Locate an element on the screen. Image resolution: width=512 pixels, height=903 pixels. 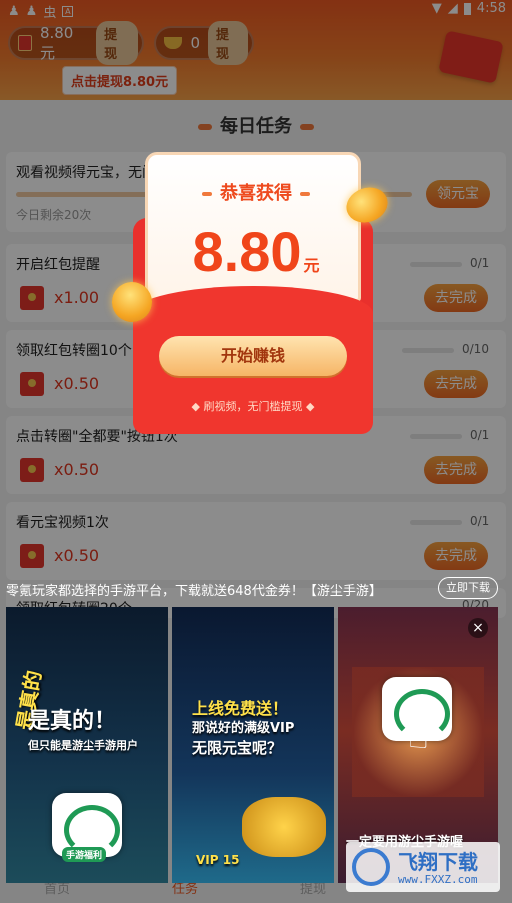
ad-banner-2: 上线免费送！ 那说好的满级VIP 无限元宝呢？ VIP 15 is located at coordinates (253, 745).